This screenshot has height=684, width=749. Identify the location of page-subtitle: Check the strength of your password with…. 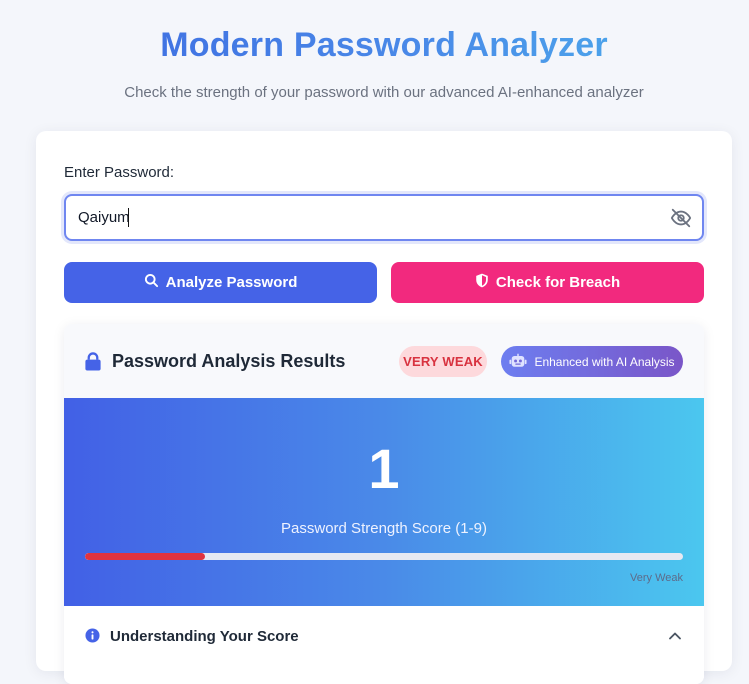
(384, 92).